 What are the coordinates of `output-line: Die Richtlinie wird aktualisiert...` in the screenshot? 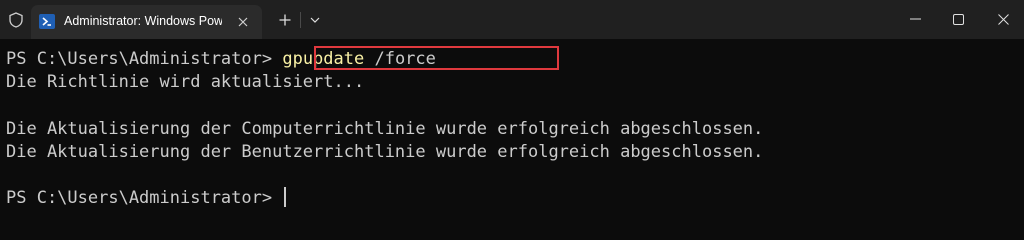 It's located at (185, 82).